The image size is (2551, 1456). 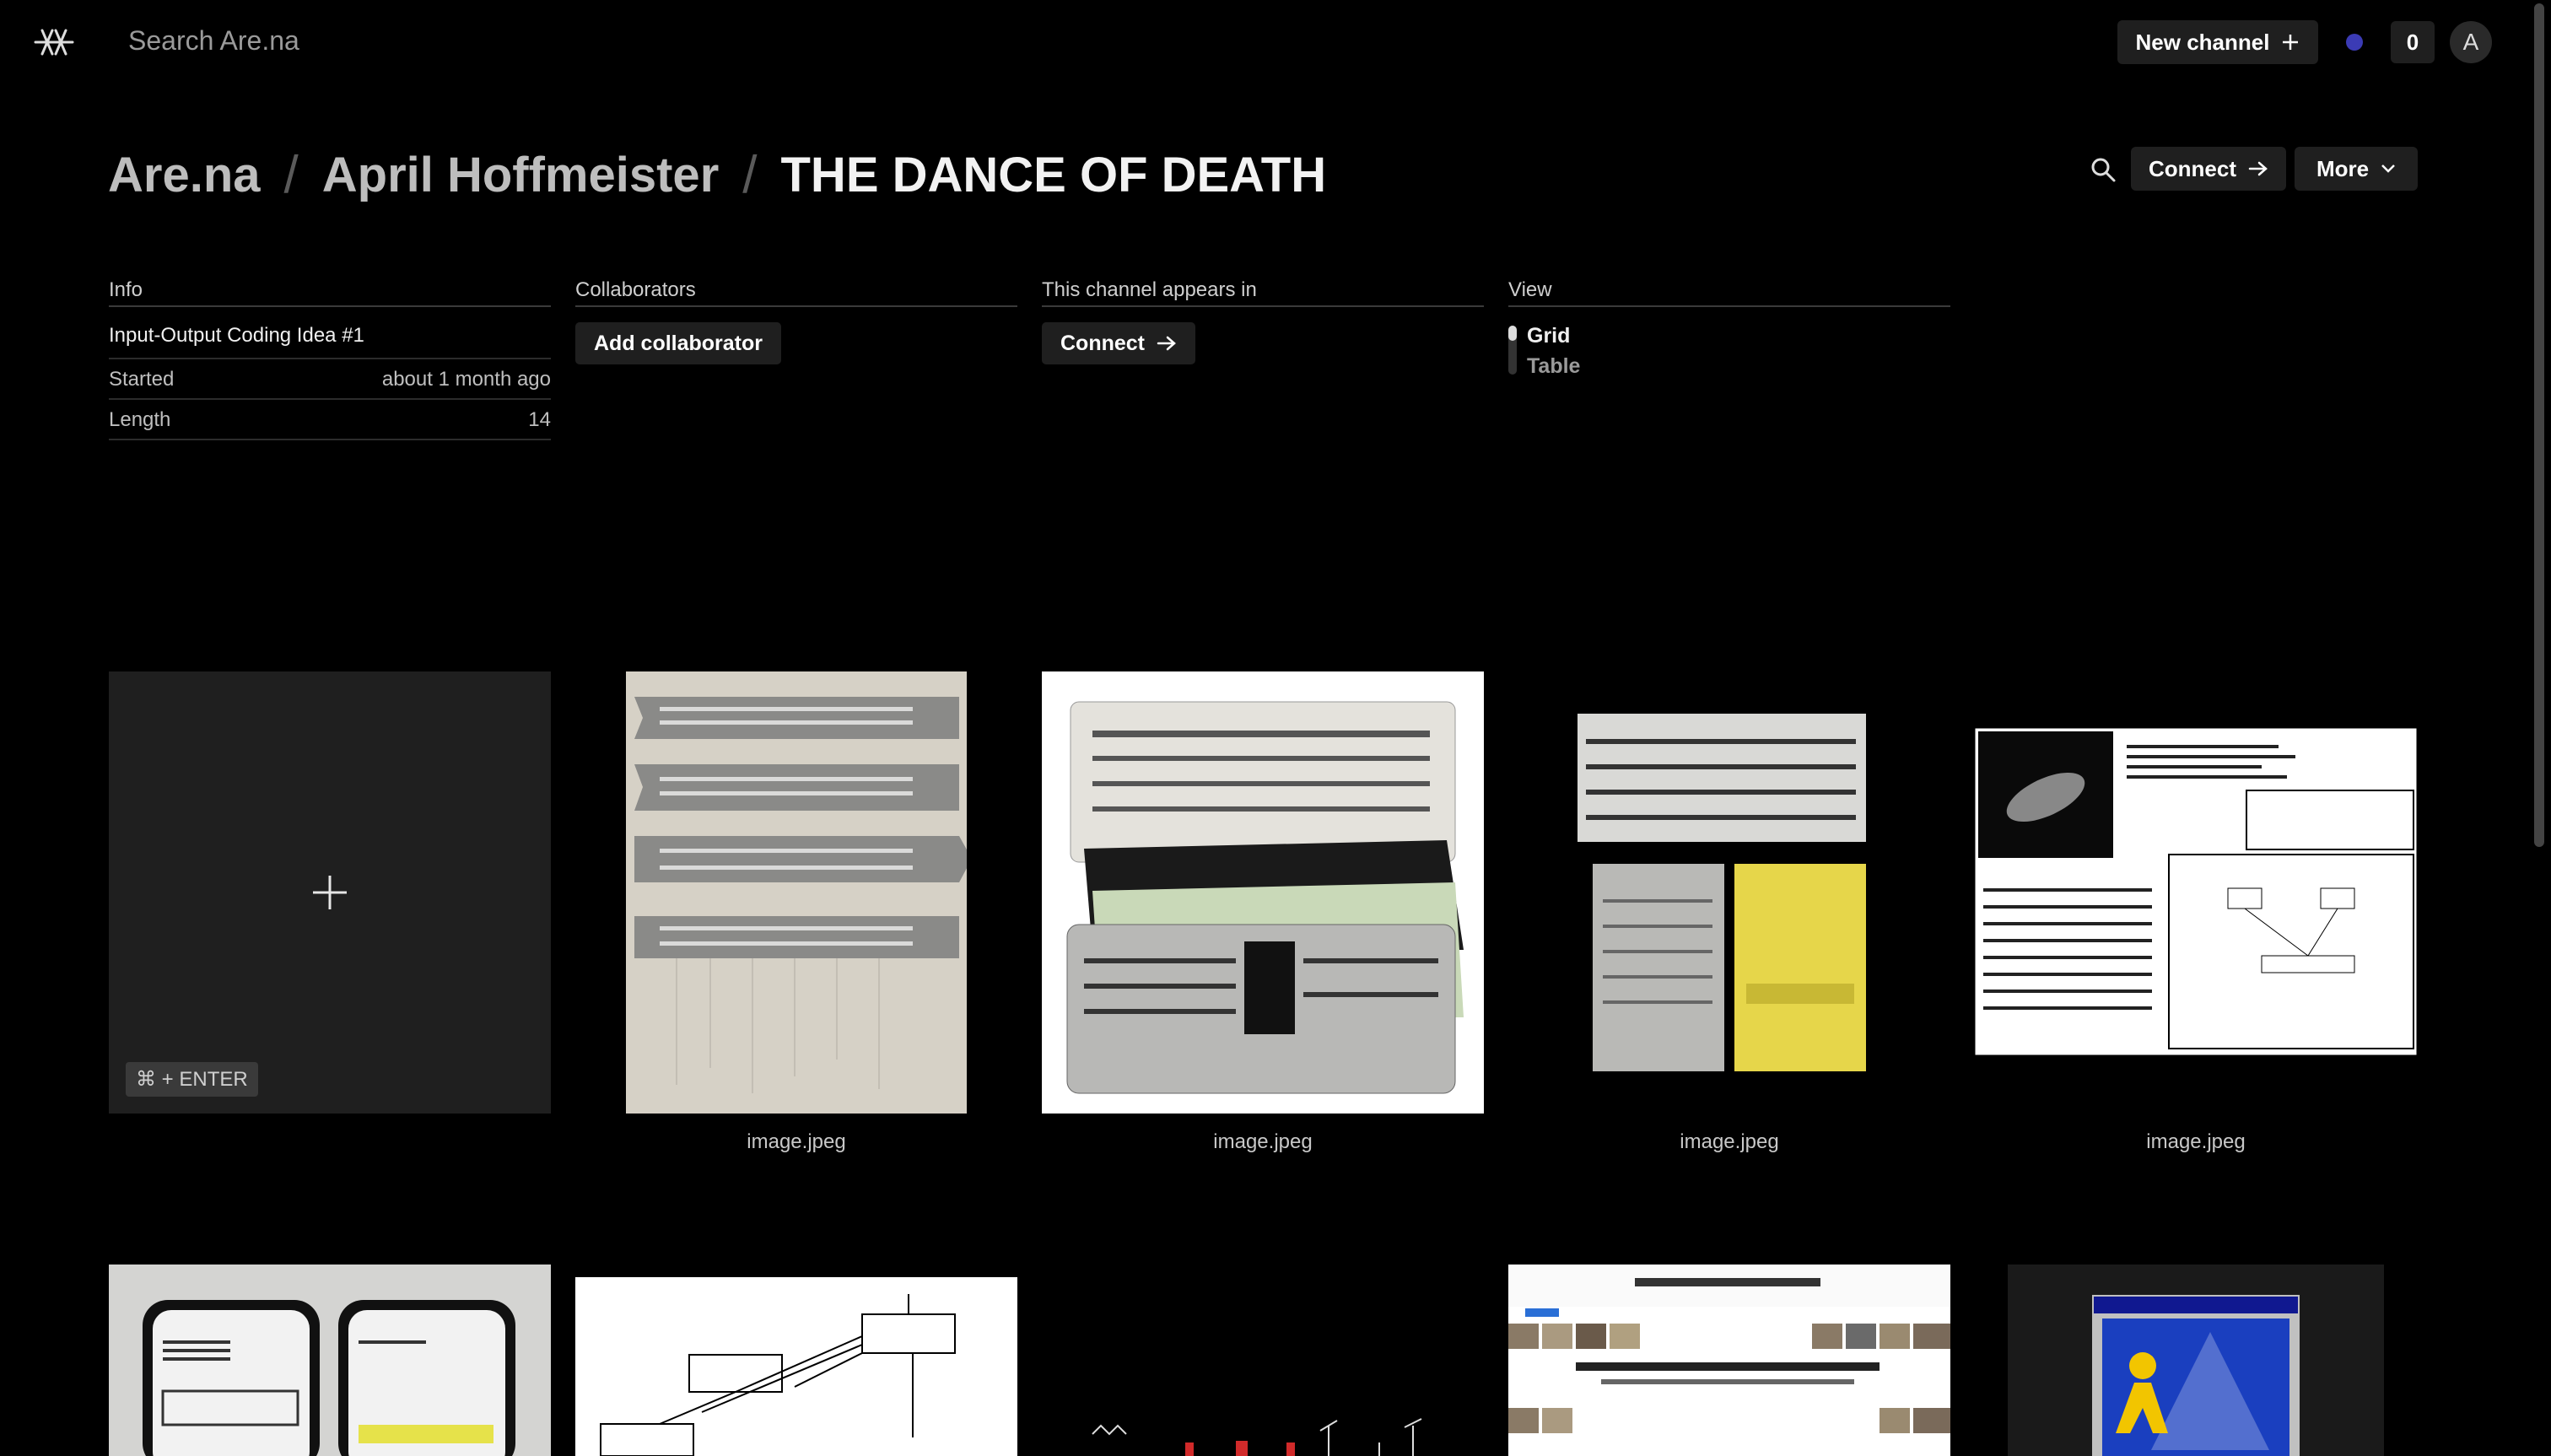 What do you see at coordinates (192, 1080) in the screenshot?
I see `keyboard-shortcut-hint: ⌘ + ENTER` at bounding box center [192, 1080].